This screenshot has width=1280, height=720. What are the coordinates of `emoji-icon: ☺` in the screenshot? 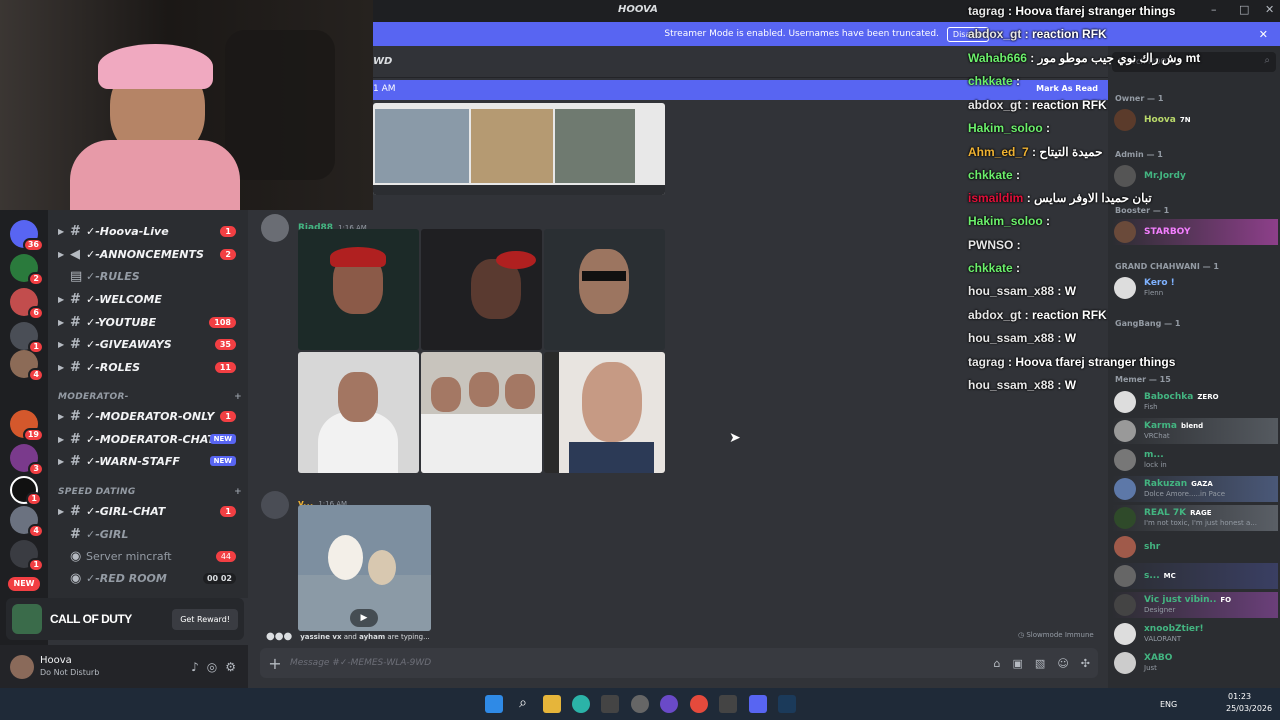 It's located at (1062, 663).